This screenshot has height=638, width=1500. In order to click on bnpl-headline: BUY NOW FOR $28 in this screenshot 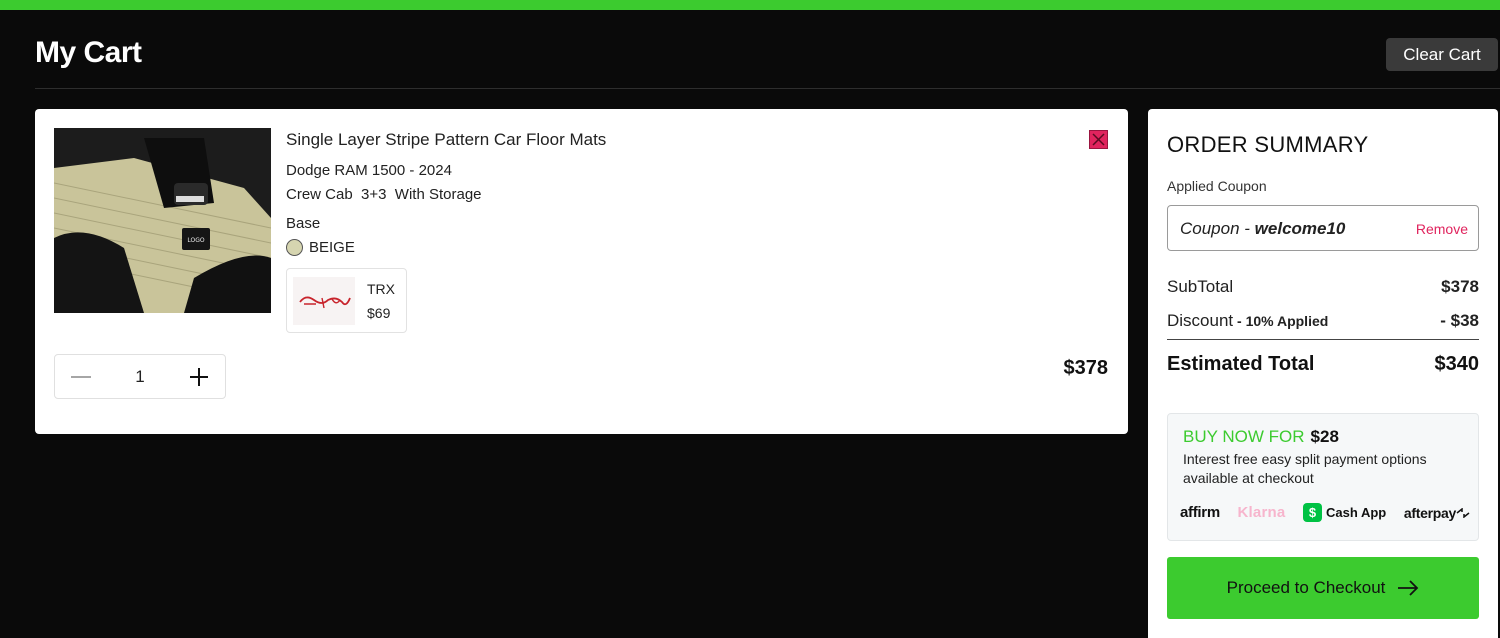, I will do `click(1261, 437)`.